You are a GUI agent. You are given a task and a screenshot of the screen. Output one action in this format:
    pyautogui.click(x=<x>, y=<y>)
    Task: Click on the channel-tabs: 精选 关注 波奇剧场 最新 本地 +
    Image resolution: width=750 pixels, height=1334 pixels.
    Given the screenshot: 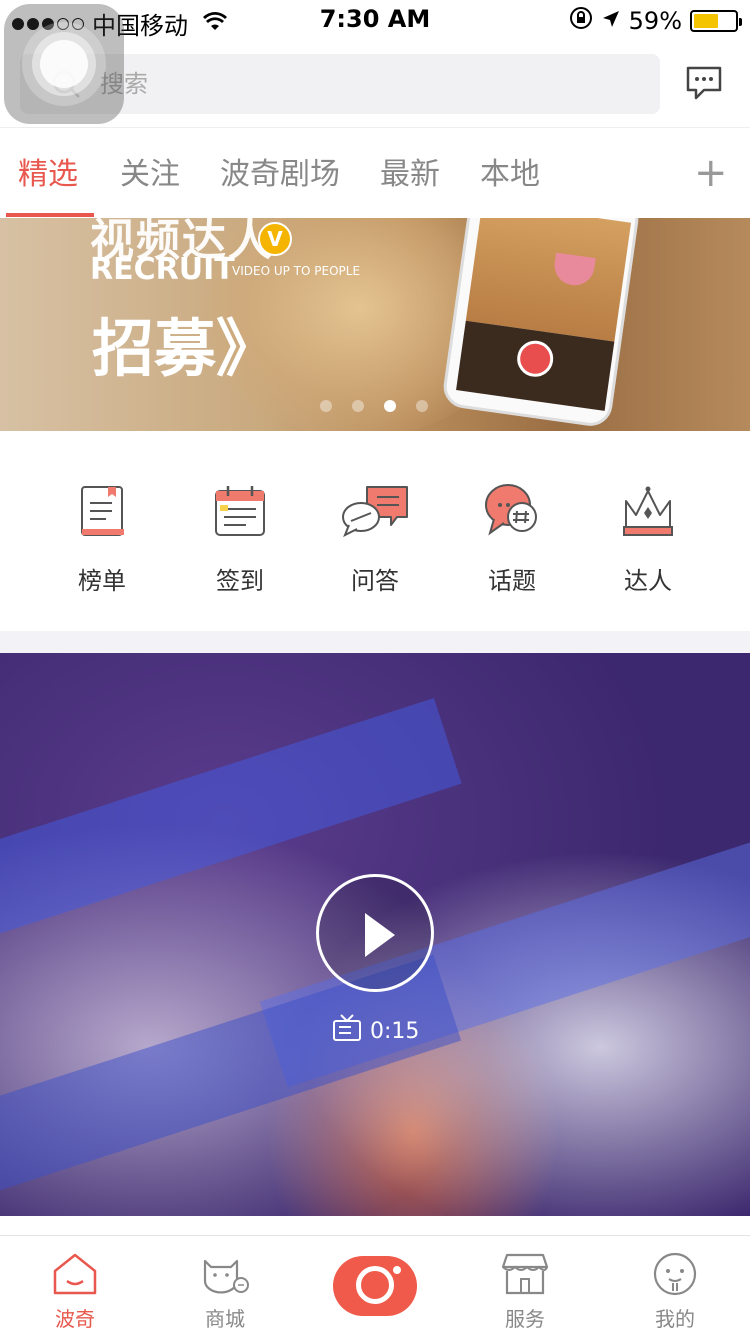 What is the action you would take?
    pyautogui.click(x=375, y=173)
    